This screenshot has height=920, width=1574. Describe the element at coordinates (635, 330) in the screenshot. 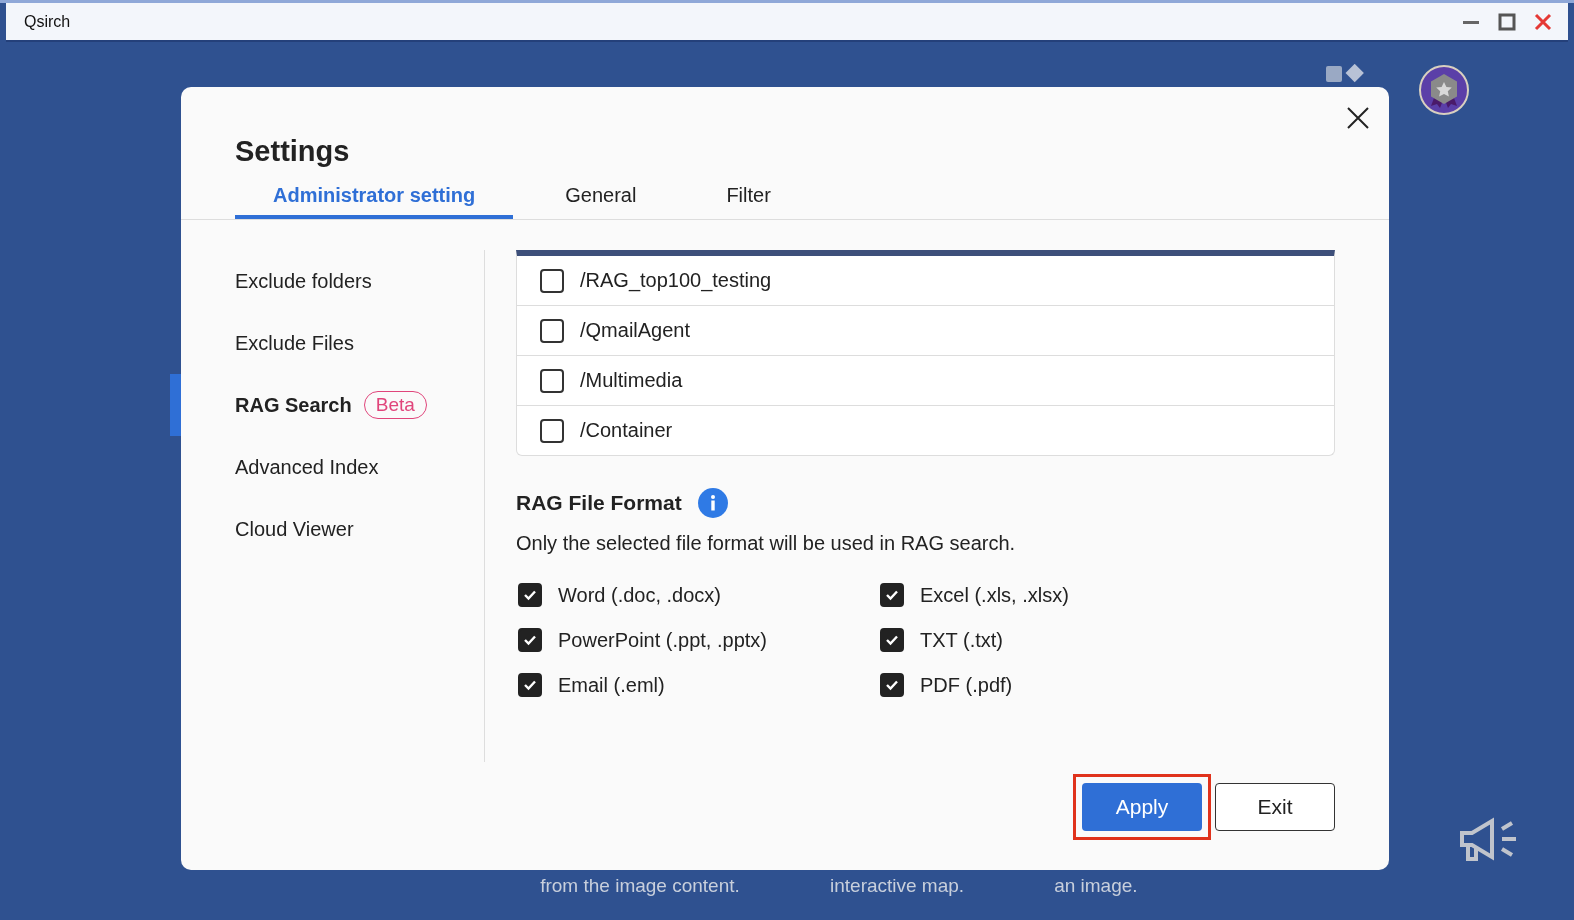

I see `folder-path: /QmailAgent` at that location.